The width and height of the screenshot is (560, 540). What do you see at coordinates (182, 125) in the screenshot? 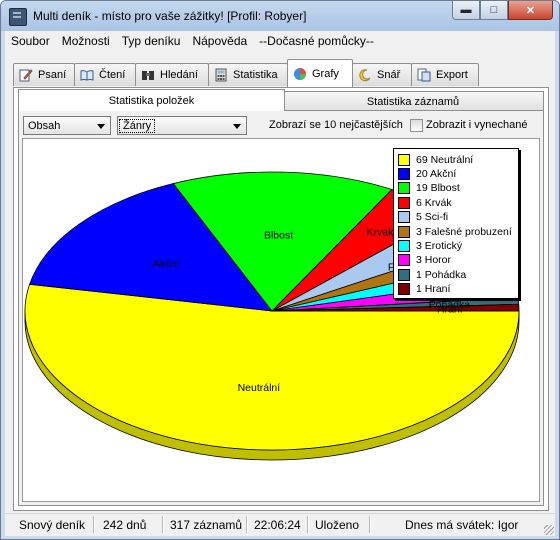
I see `category-select: Žánry` at bounding box center [182, 125].